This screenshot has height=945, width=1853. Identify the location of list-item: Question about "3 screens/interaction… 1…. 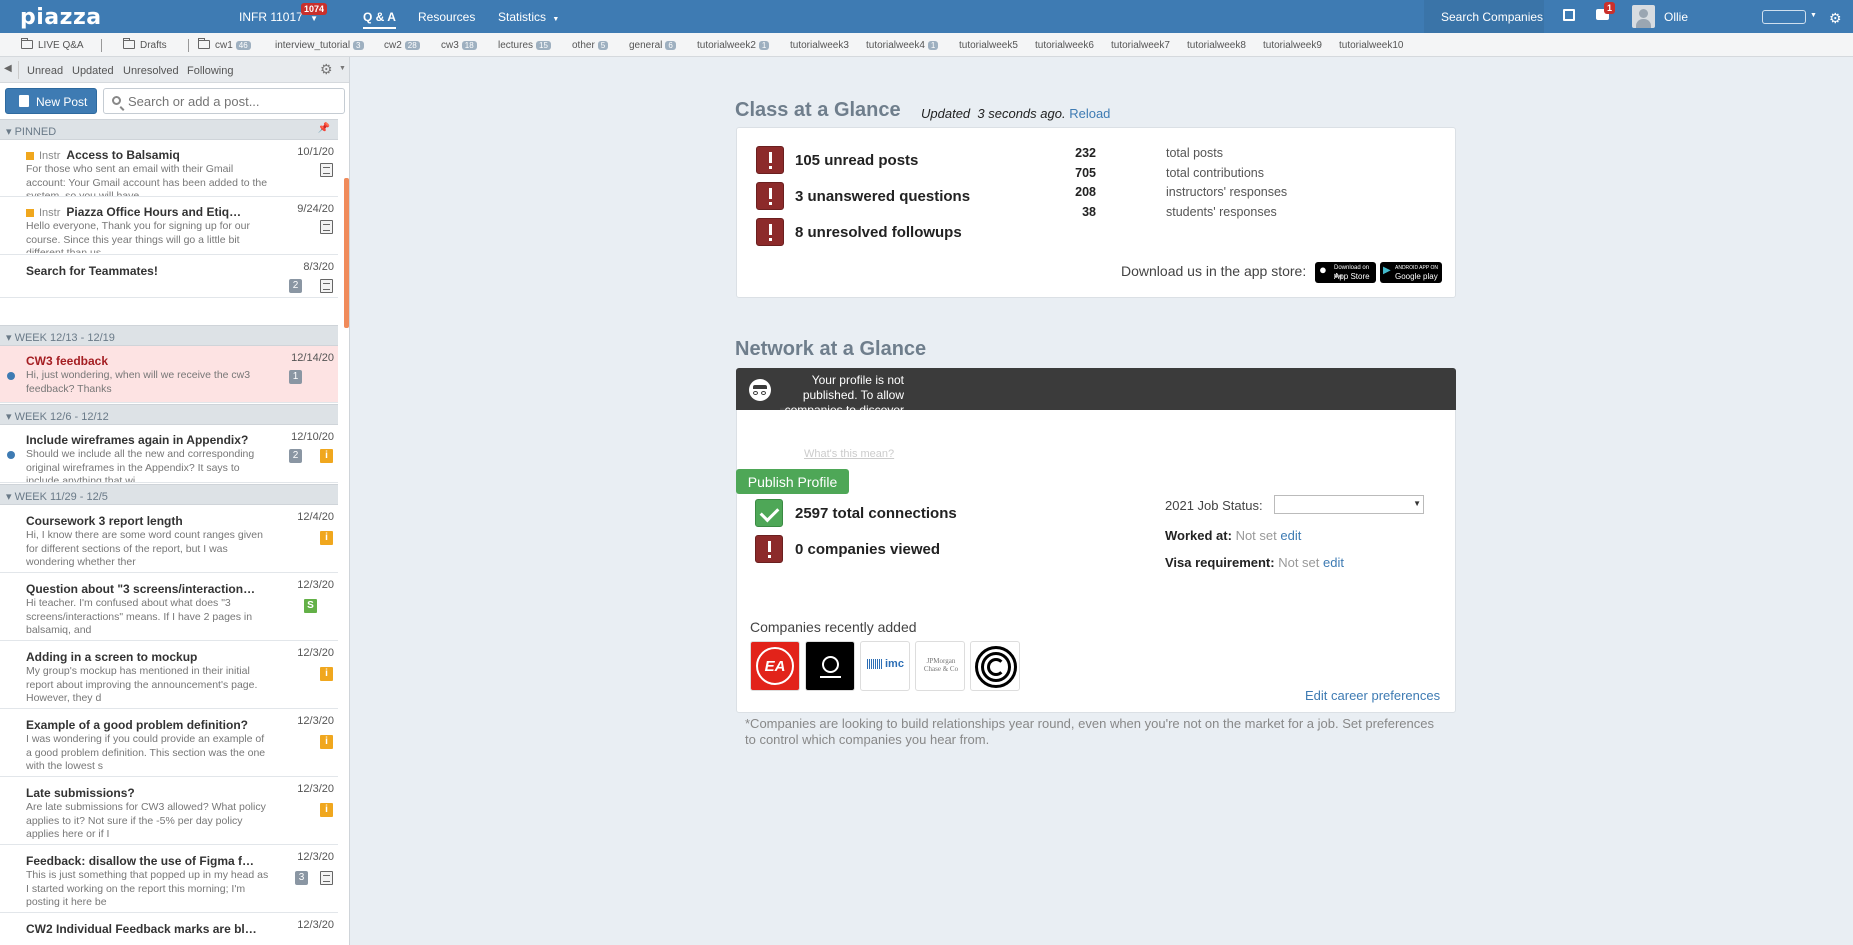
(169, 607).